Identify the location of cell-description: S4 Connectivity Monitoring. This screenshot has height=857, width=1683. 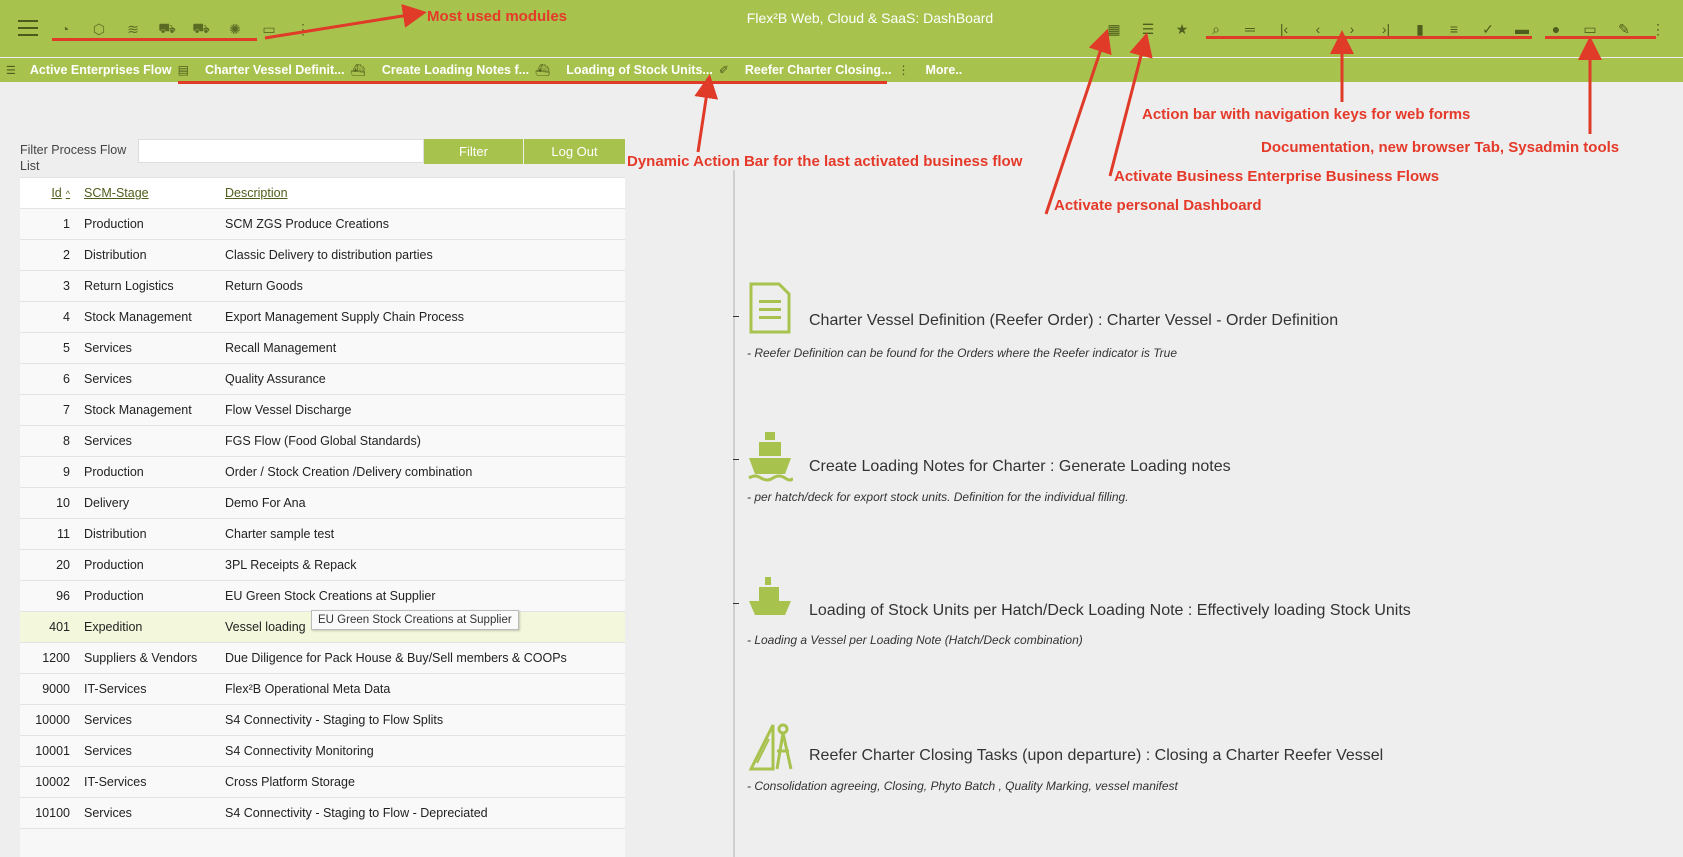
(299, 751).